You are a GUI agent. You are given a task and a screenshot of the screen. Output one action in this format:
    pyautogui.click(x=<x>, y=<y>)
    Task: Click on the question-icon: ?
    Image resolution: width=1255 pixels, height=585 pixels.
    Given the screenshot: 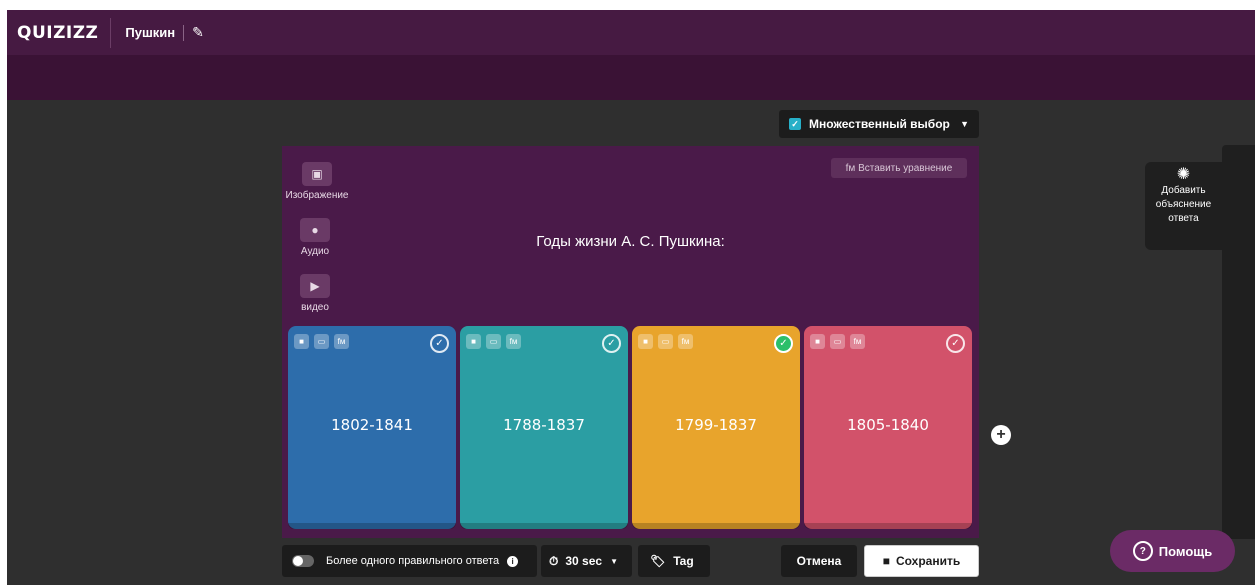 What is the action you would take?
    pyautogui.click(x=1142, y=551)
    